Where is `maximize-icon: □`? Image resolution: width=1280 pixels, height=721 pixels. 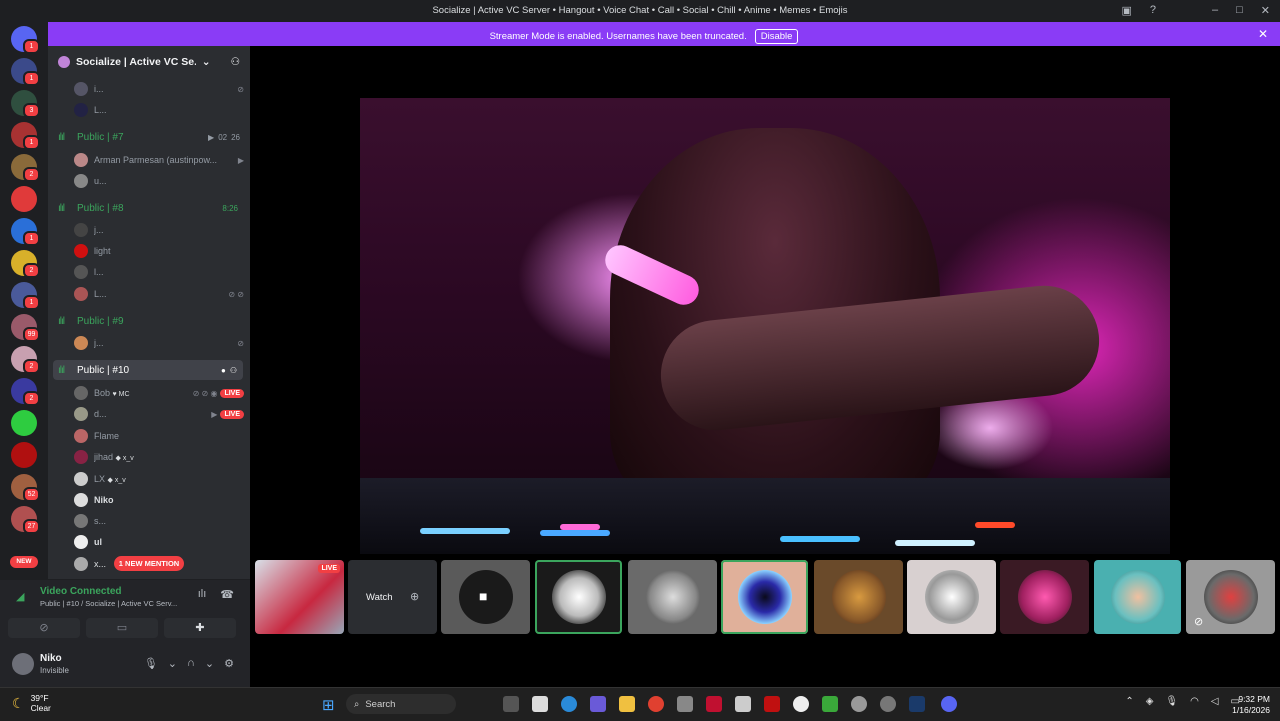
maximize-icon: □ is located at coordinates (1239, 10).